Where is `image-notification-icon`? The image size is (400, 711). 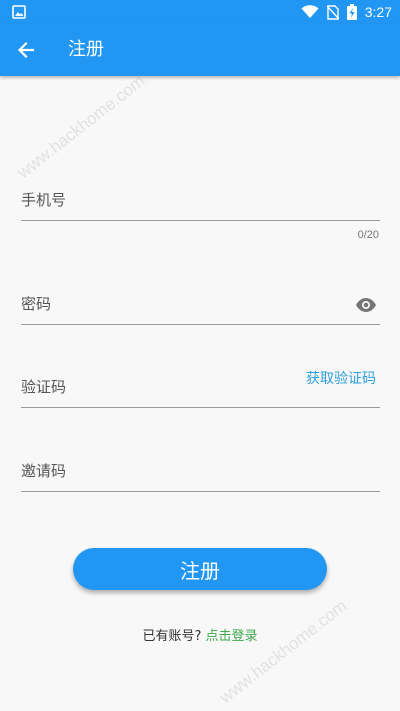 image-notification-icon is located at coordinates (19, 12).